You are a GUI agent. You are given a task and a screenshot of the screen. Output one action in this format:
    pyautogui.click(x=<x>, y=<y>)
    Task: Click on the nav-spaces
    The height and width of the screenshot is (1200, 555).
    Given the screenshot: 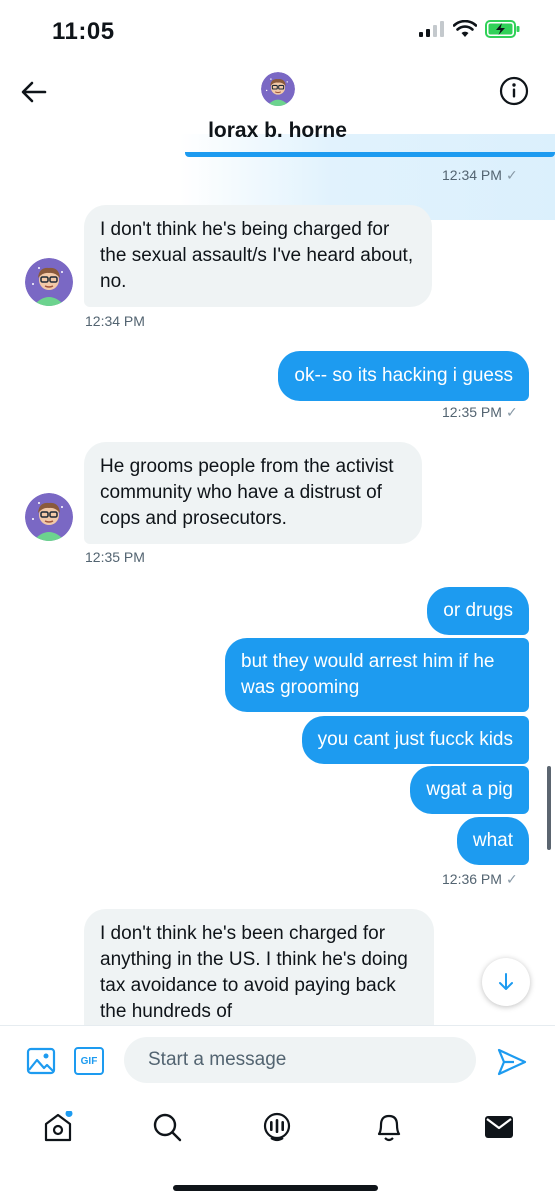 What is the action you would take?
    pyautogui.click(x=277, y=1127)
    